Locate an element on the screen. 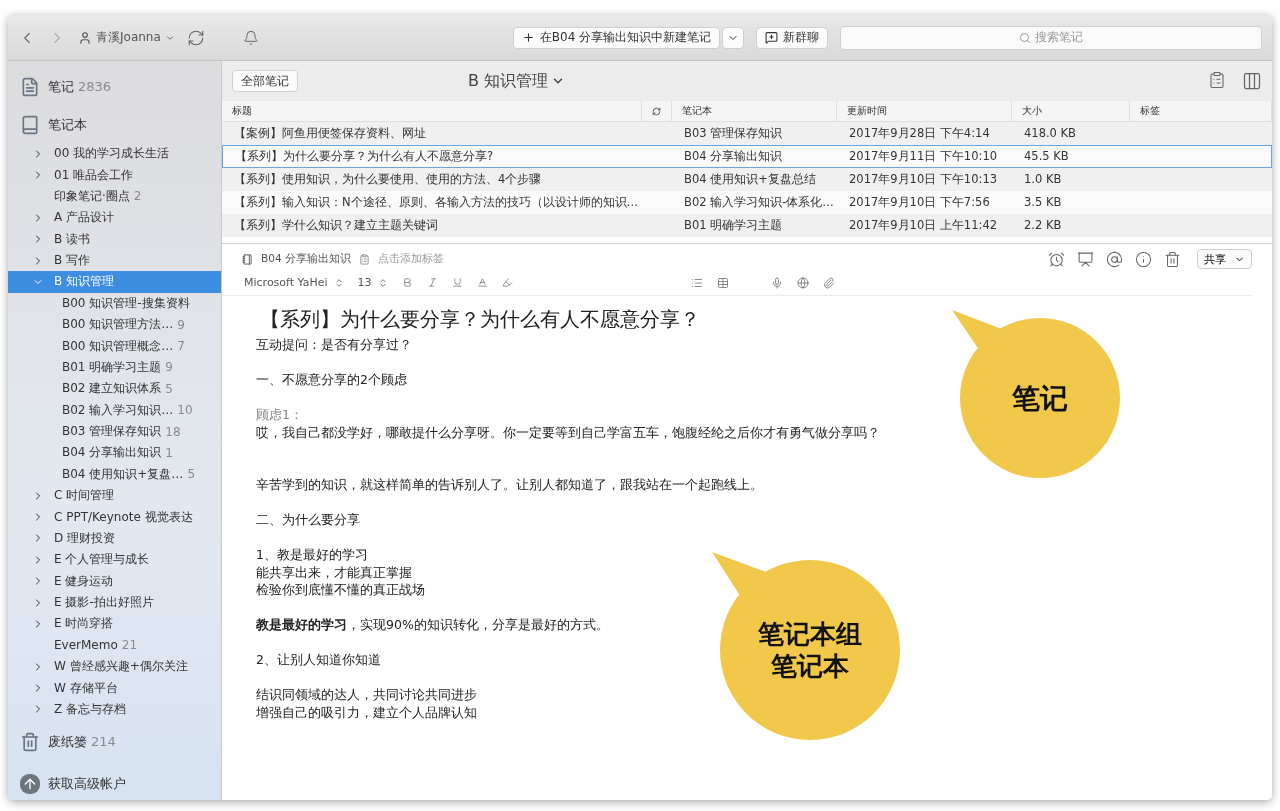 This screenshot has width=1280, height=811. paperclip-icon is located at coordinates (828, 282).